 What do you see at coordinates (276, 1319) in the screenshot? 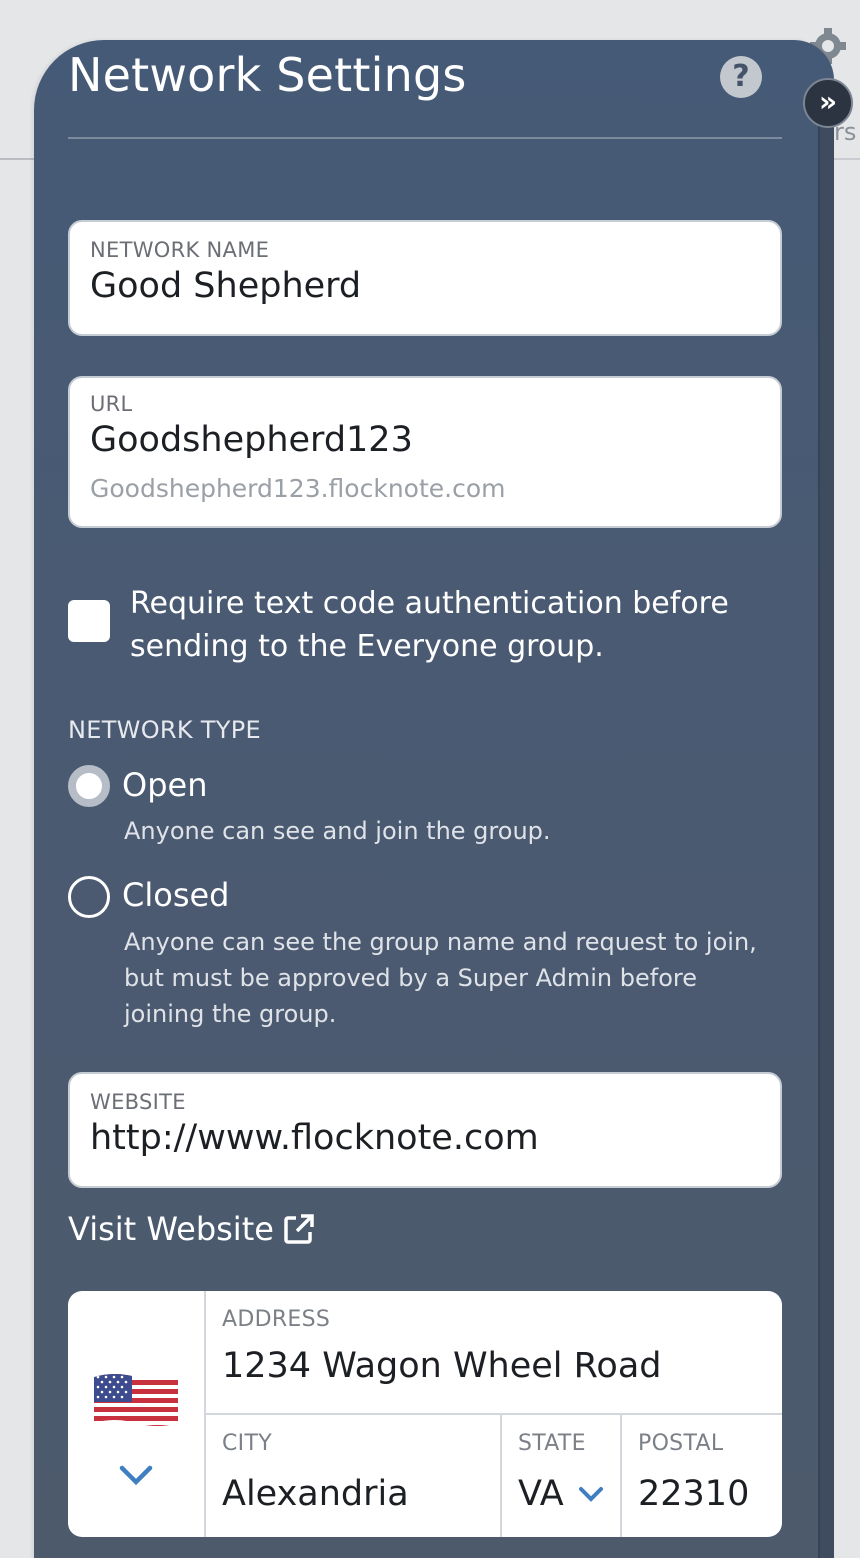
I see `address-label: ADDRESS` at bounding box center [276, 1319].